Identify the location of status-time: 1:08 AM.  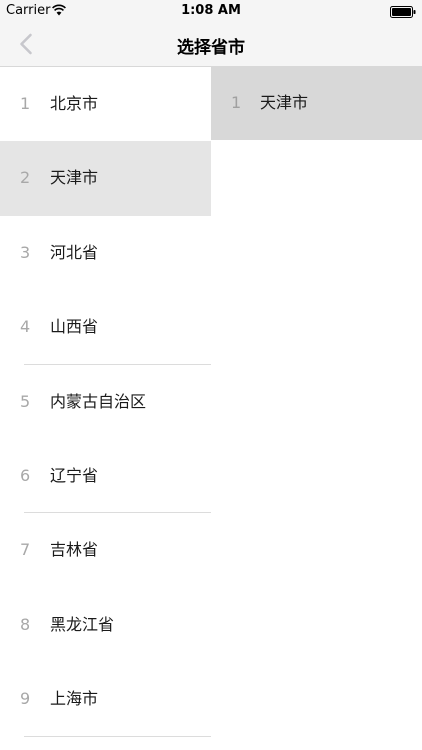
(211, 10).